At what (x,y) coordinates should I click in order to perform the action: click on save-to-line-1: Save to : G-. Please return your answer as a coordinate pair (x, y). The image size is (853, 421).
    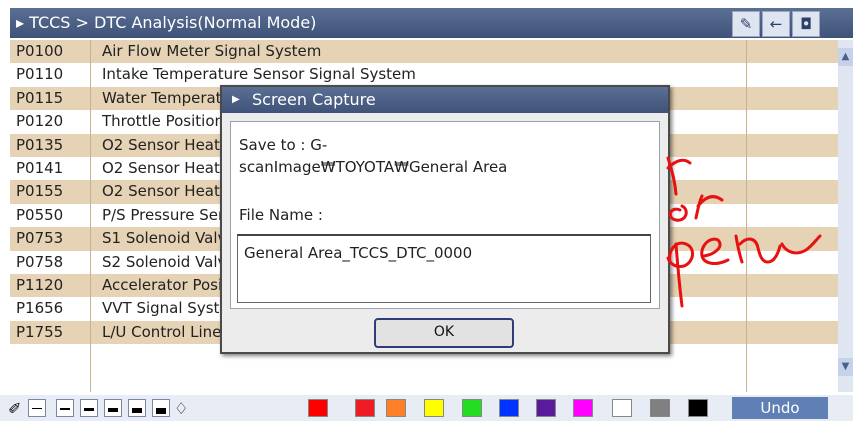
    Looking at the image, I should click on (283, 145).